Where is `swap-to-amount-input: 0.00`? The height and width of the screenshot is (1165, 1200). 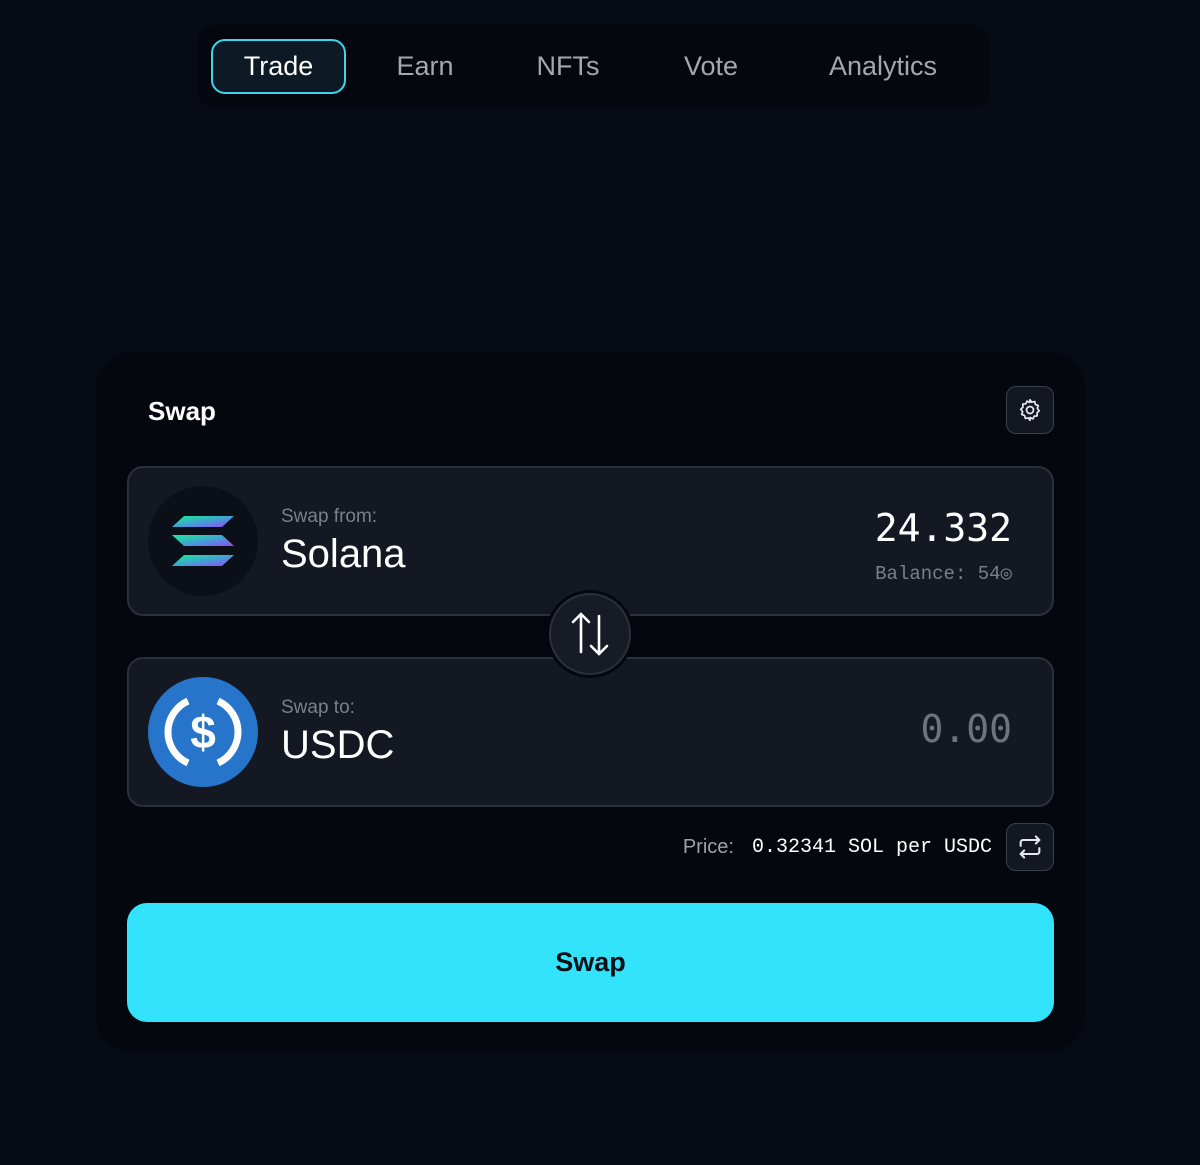
swap-to-amount-input: 0.00 is located at coordinates (862, 729).